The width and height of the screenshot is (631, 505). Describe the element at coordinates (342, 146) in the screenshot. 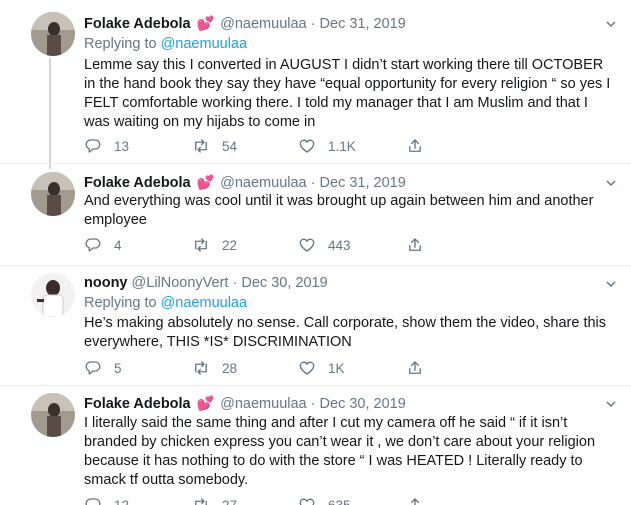

I see `like-count: 1.1K` at that location.